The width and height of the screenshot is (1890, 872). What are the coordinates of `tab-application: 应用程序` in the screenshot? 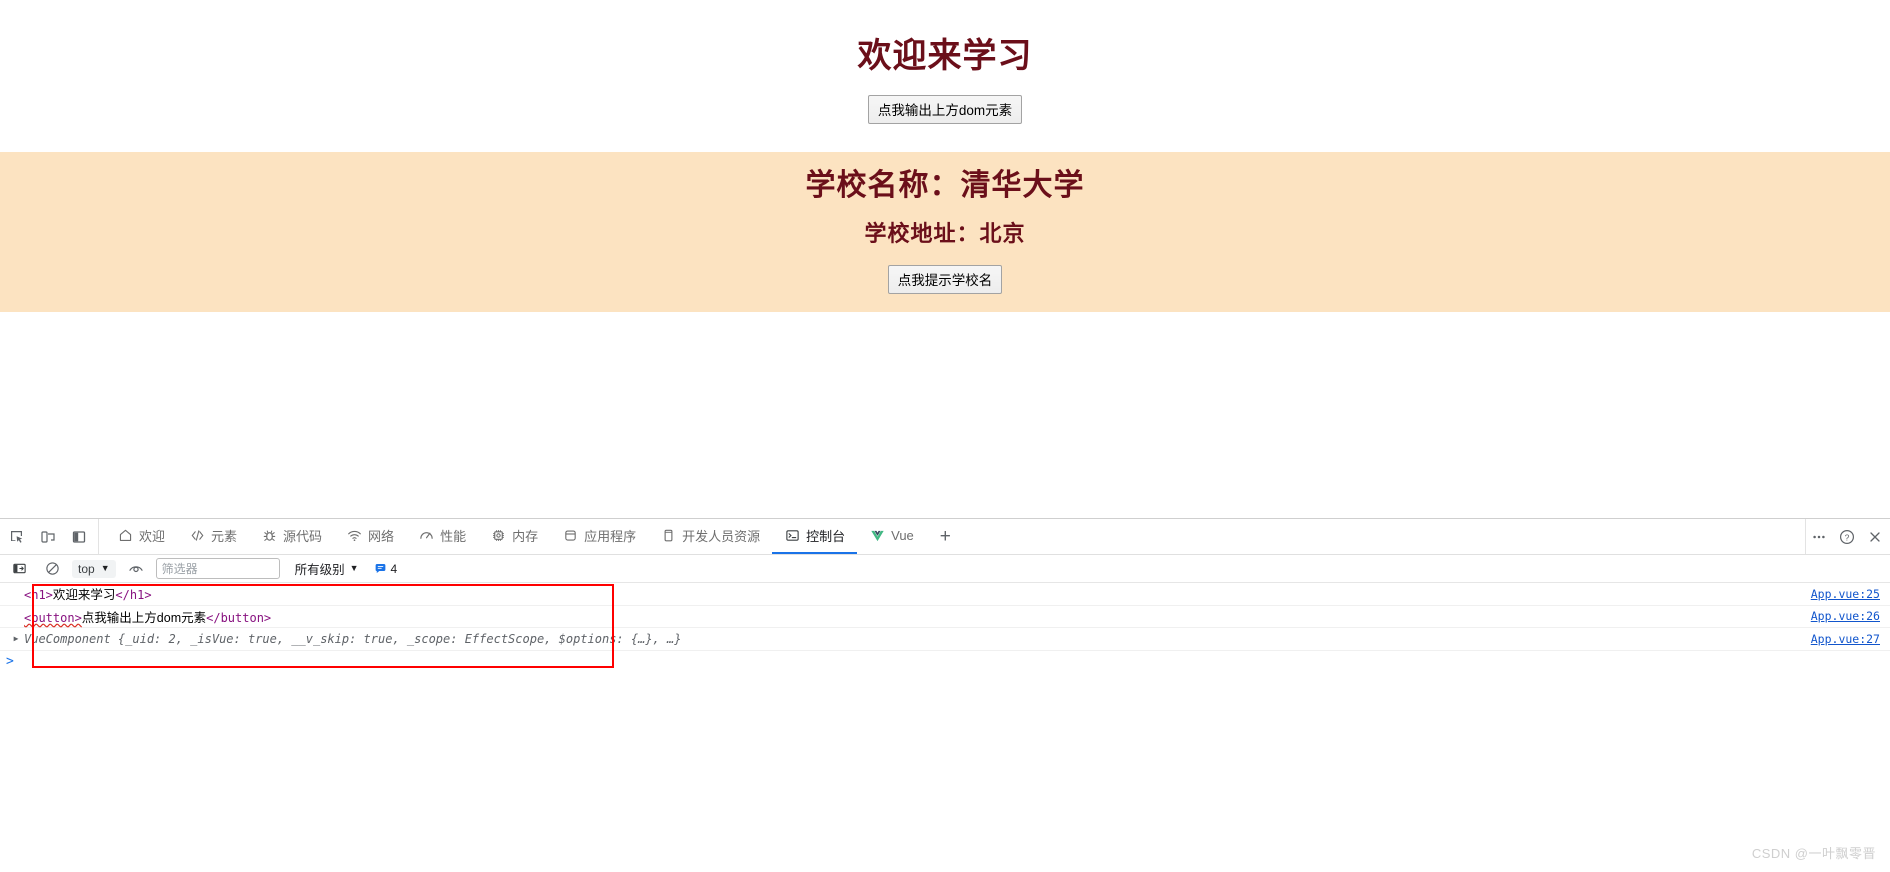 It's located at (599, 536).